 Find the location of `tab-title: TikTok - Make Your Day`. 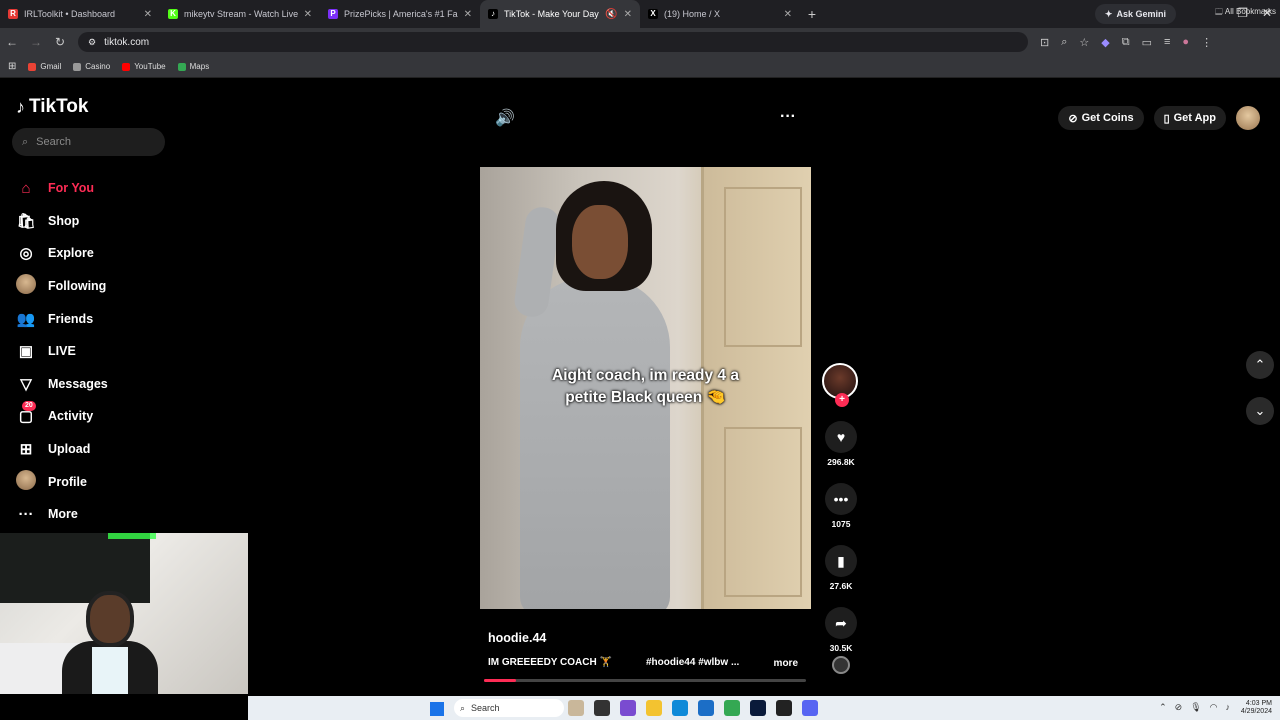

tab-title: TikTok - Make Your Day is located at coordinates (551, 14).